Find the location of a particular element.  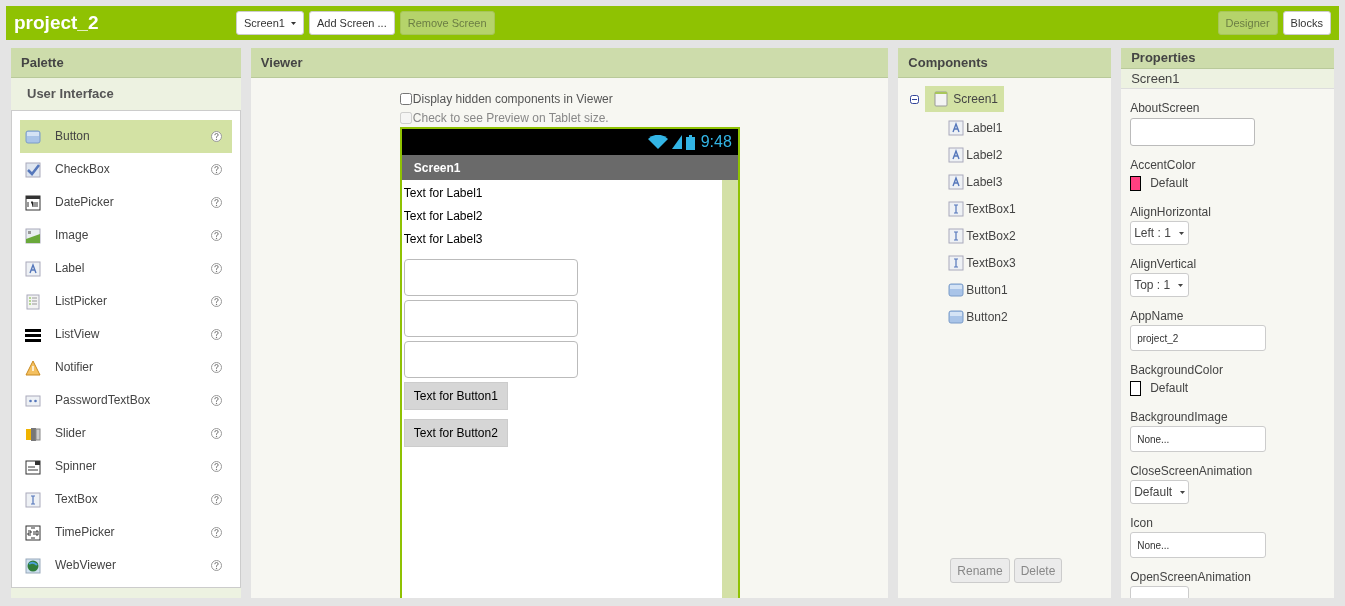

palette-item: ListPicker is located at coordinates (126, 301).